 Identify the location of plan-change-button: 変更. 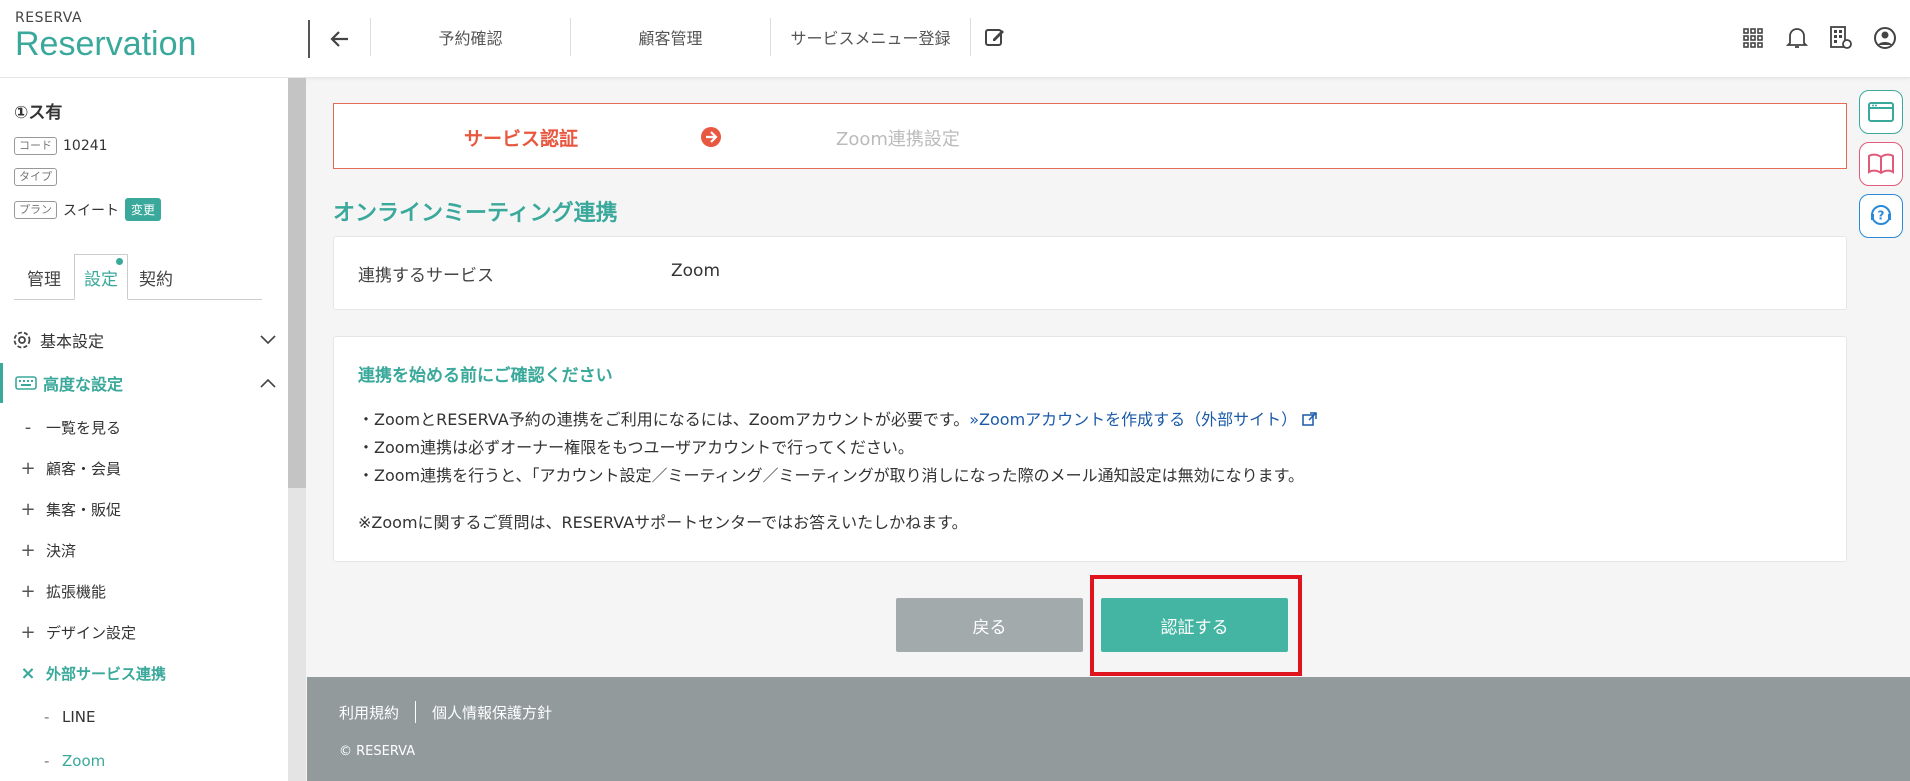
(143, 209).